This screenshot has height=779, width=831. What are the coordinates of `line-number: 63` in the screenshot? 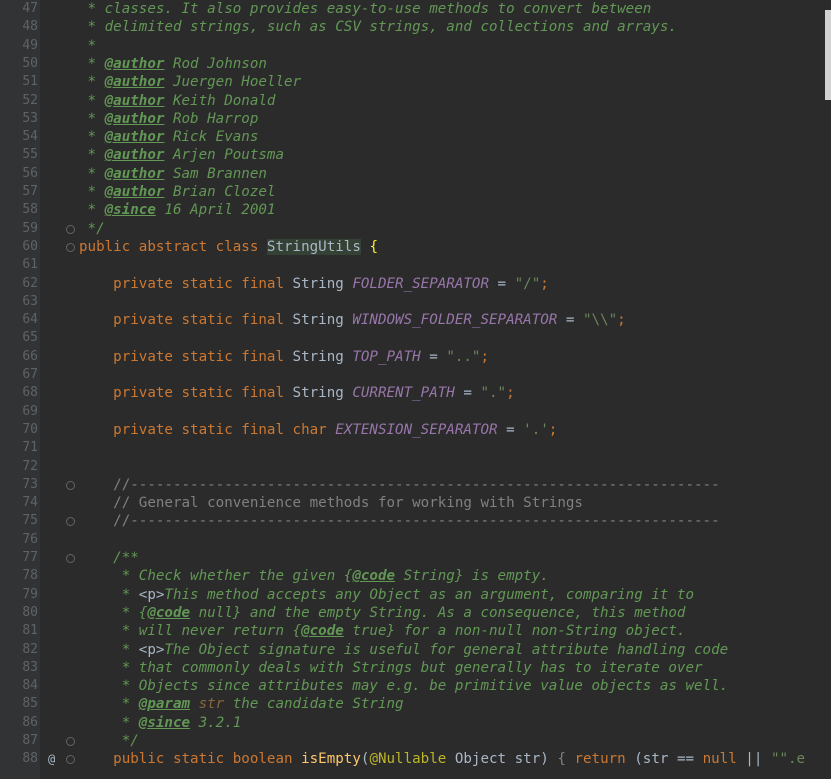 It's located at (30, 301).